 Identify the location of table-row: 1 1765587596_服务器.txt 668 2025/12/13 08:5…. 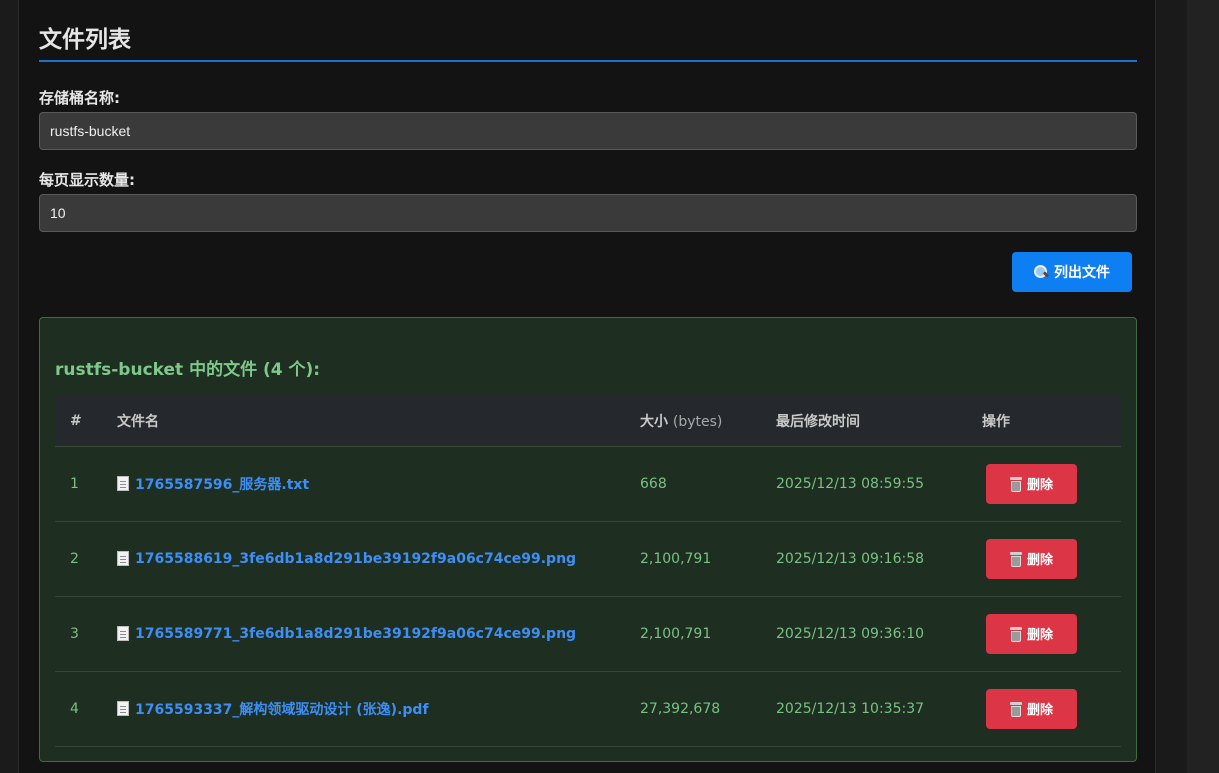
(588, 484).